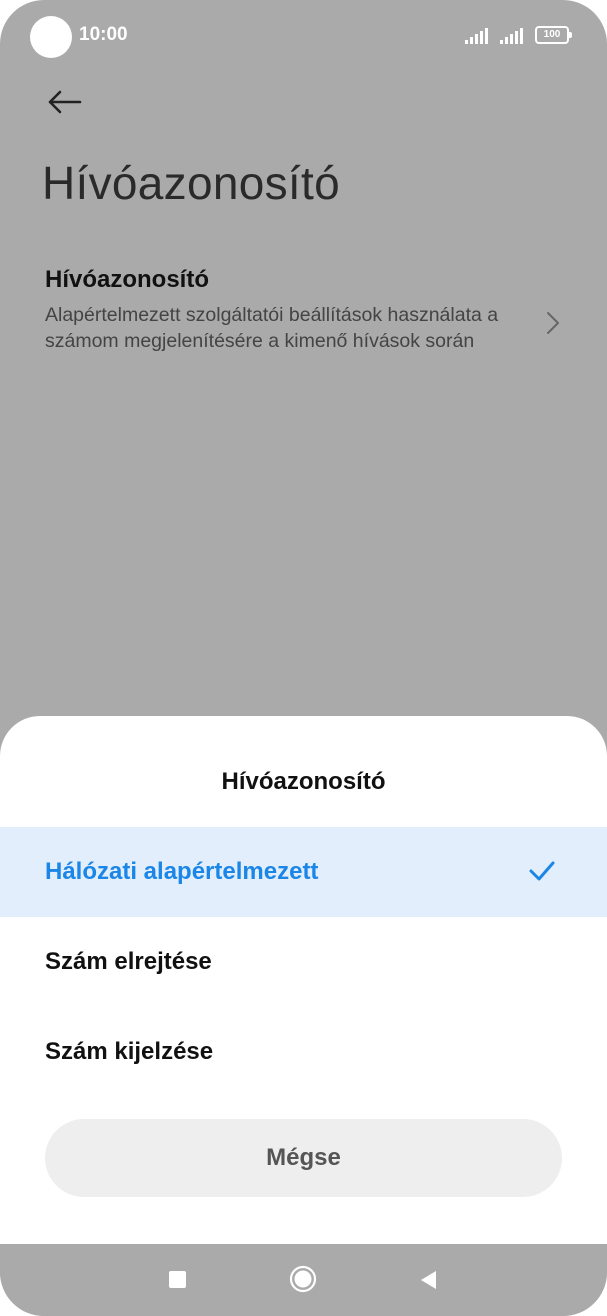 Image resolution: width=607 pixels, height=1316 pixels. What do you see at coordinates (182, 871) in the screenshot?
I see `option-label: Hálózati alapértelmezett` at bounding box center [182, 871].